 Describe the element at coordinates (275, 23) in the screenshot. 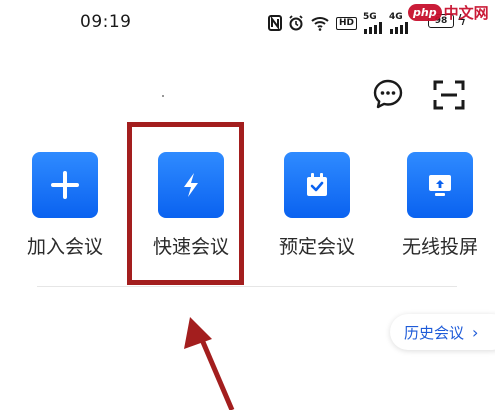

I see `nfc-icon` at that location.